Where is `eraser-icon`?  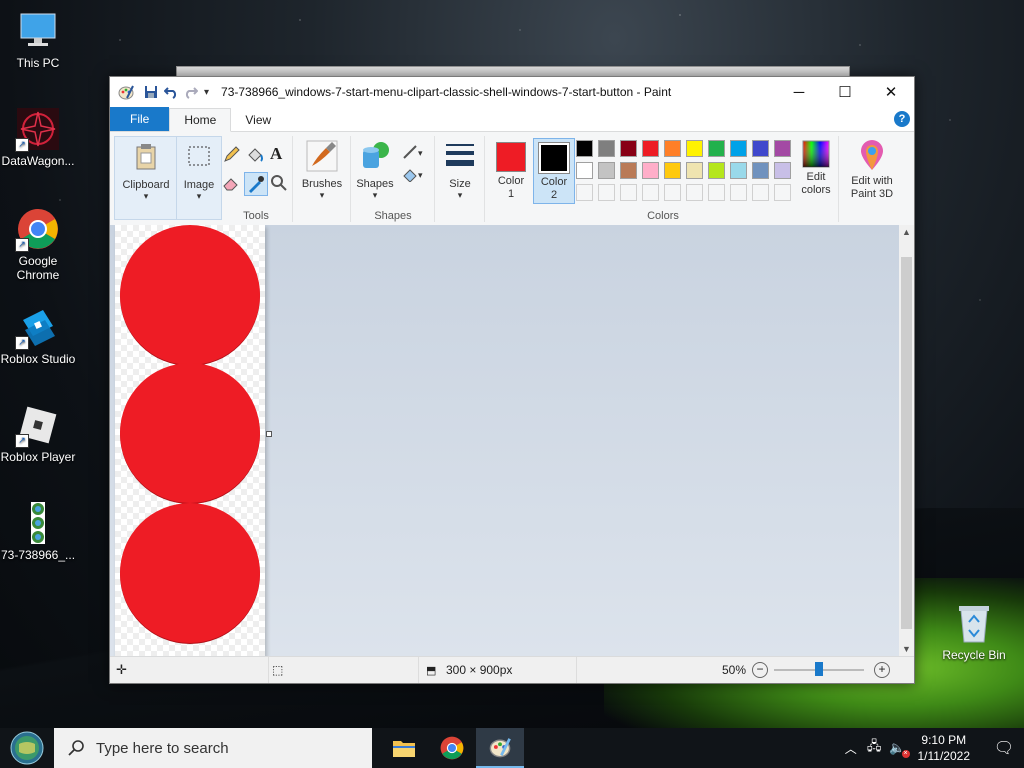
eraser-icon is located at coordinates (231, 183).